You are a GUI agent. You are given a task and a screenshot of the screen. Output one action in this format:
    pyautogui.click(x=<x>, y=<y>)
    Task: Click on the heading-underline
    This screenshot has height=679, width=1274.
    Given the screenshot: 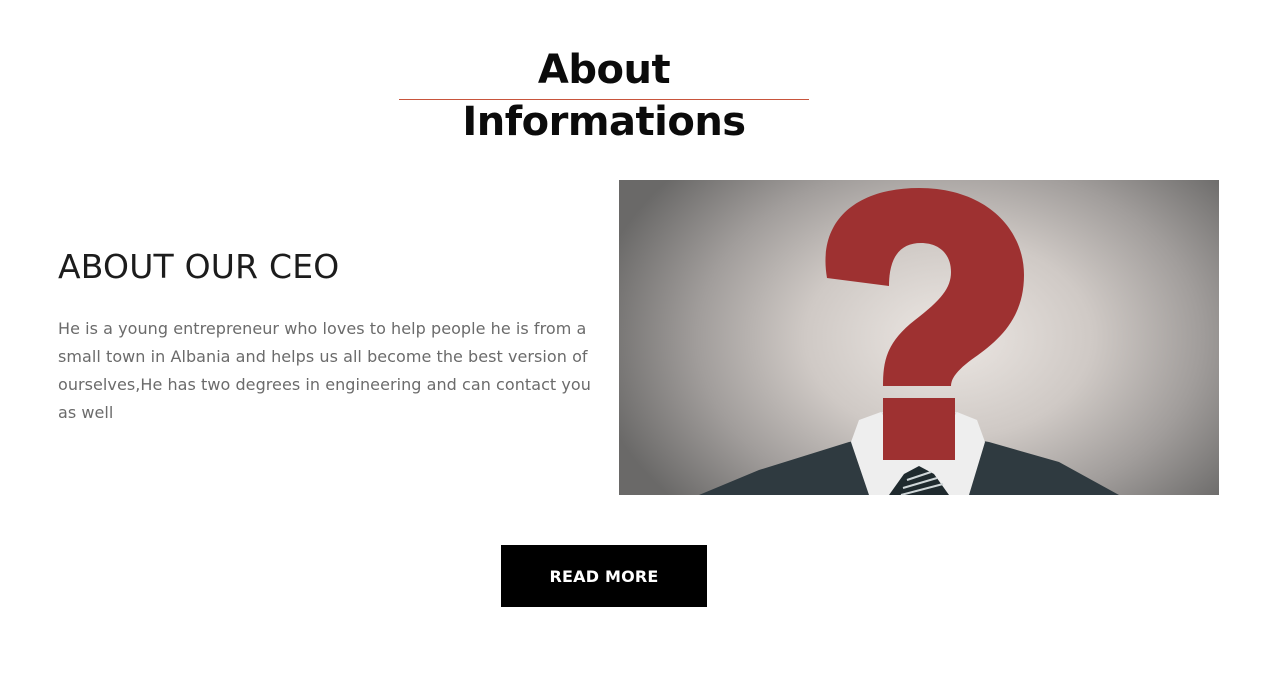 What is the action you would take?
    pyautogui.click(x=604, y=99)
    